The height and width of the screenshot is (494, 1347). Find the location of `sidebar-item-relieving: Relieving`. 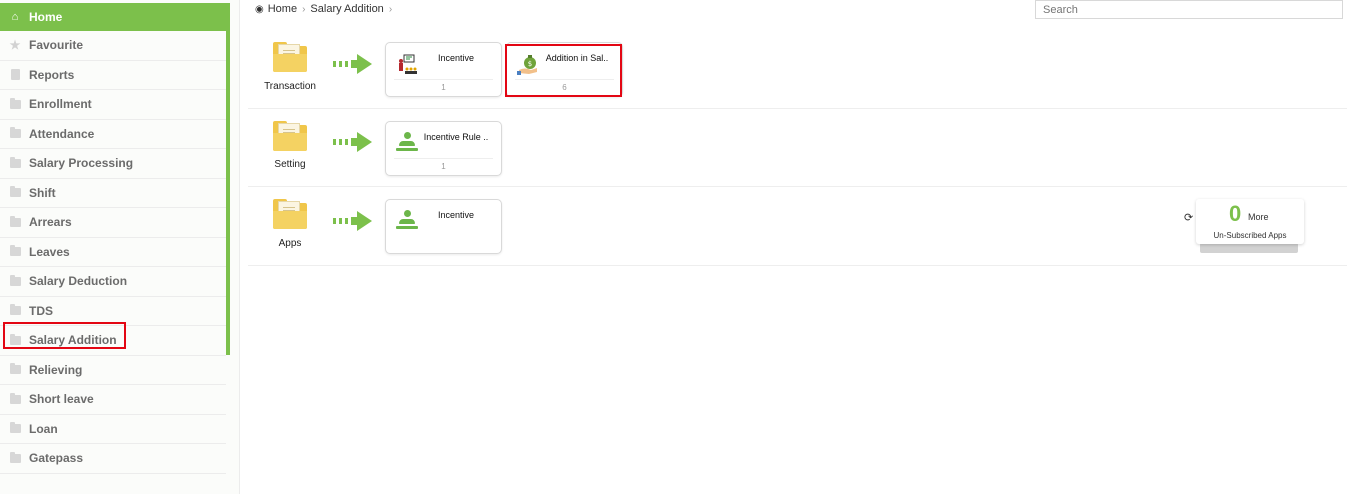

sidebar-item-relieving: Relieving is located at coordinates (113, 370).